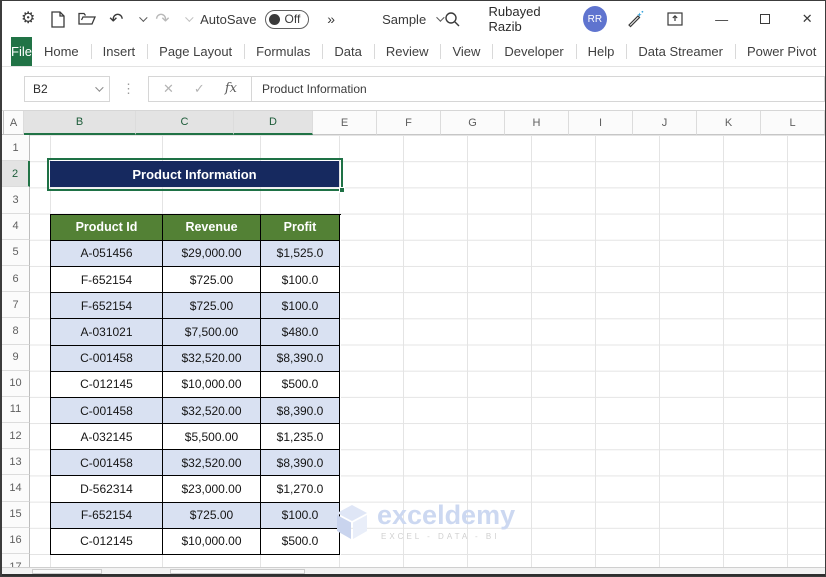  I want to click on table-cell-revenue: $23,000.00, so click(212, 489).